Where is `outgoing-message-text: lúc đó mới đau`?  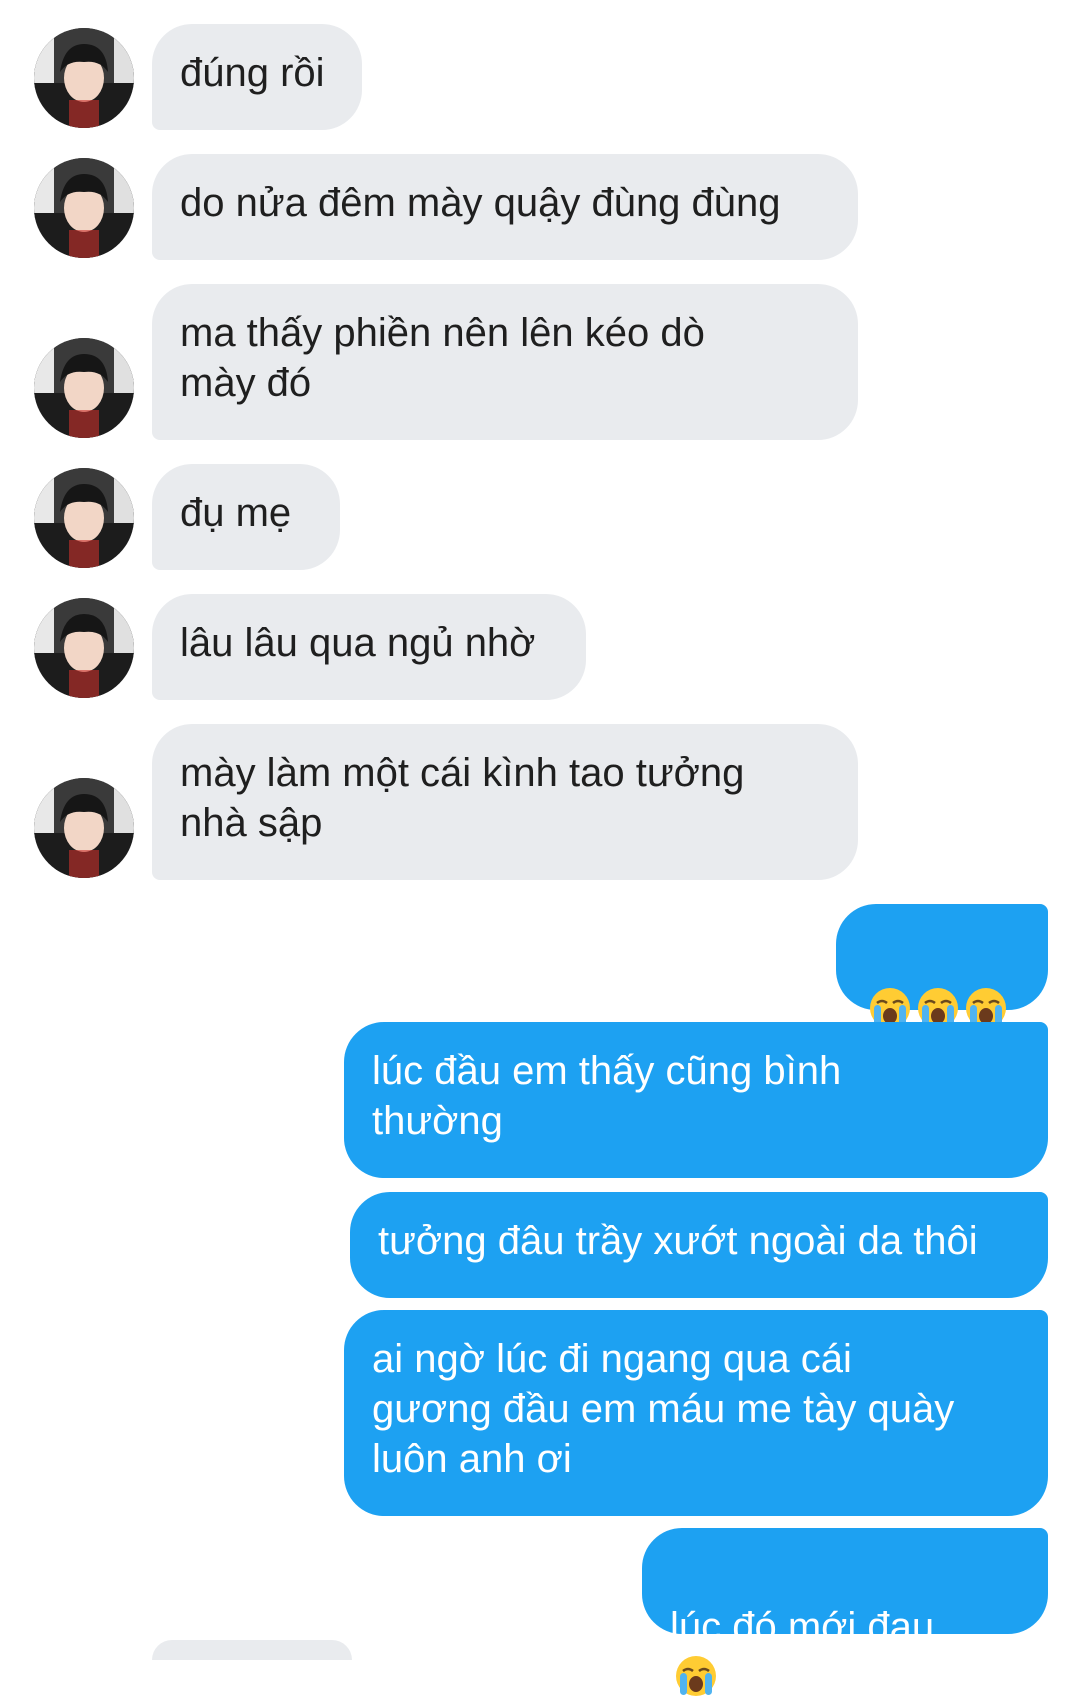 outgoing-message-text: lúc đó mới đau is located at coordinates (802, 1627).